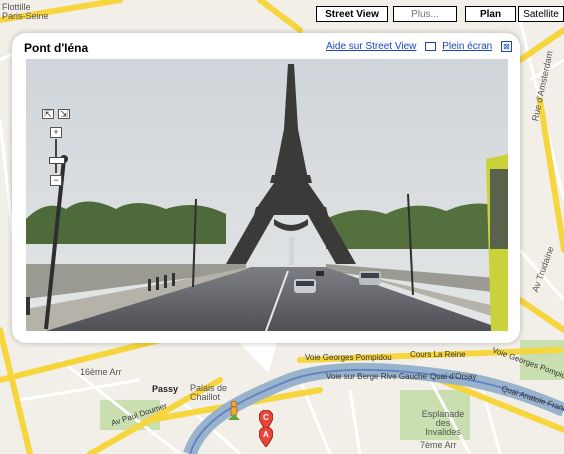 The height and width of the screenshot is (454, 564). I want to click on help-street-view-link: Aide sur Street View, so click(371, 46).